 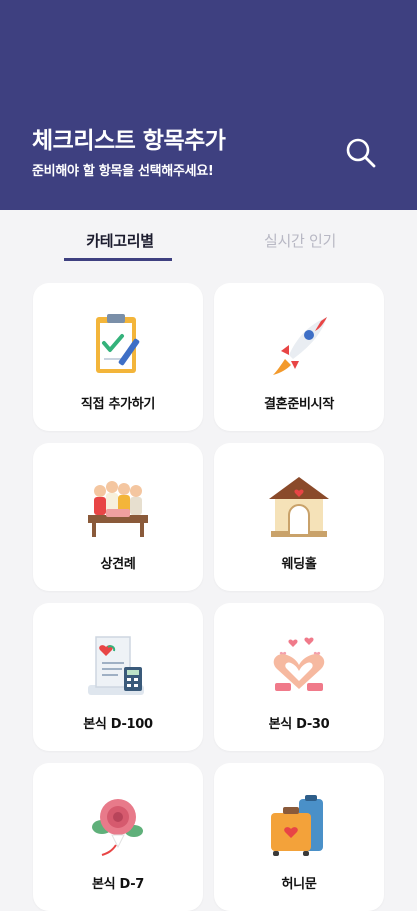 What do you see at coordinates (361, 153) in the screenshot?
I see `search-icon` at bounding box center [361, 153].